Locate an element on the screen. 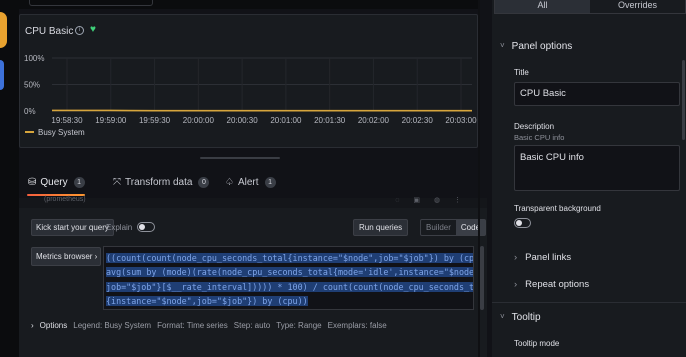 The image size is (686, 357). tooltip-mode-label: Tooltip mode is located at coordinates (537, 343).